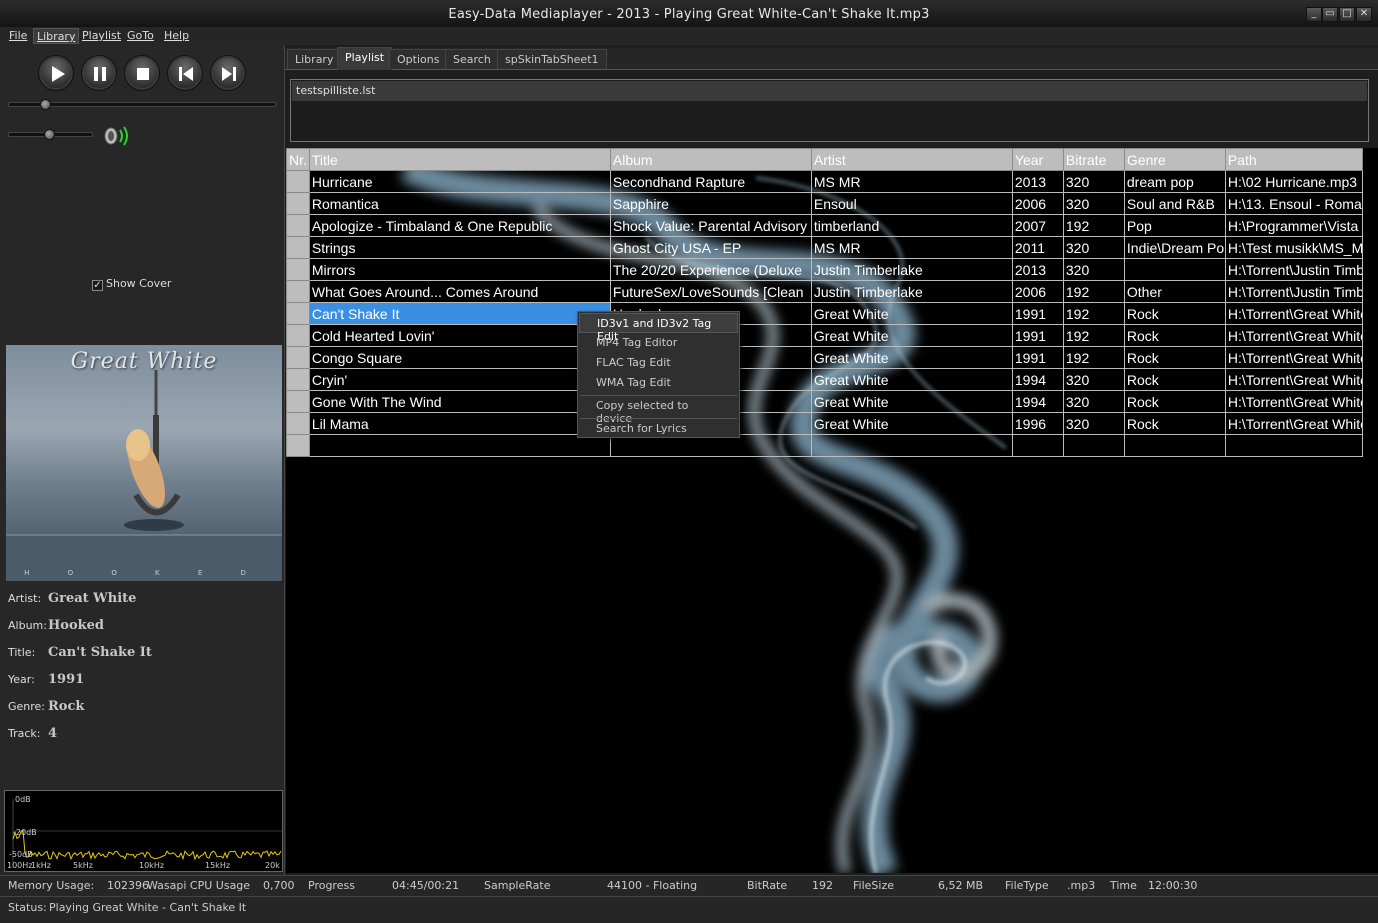 The image size is (1378, 923). I want to click on cell-title: Hurricane, so click(459, 181).